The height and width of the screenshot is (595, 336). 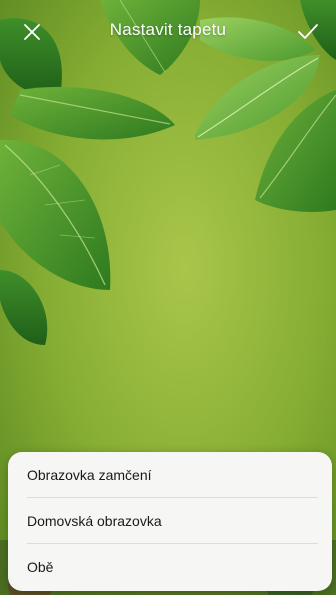 I want to click on option-label: Obě, so click(x=40, y=567).